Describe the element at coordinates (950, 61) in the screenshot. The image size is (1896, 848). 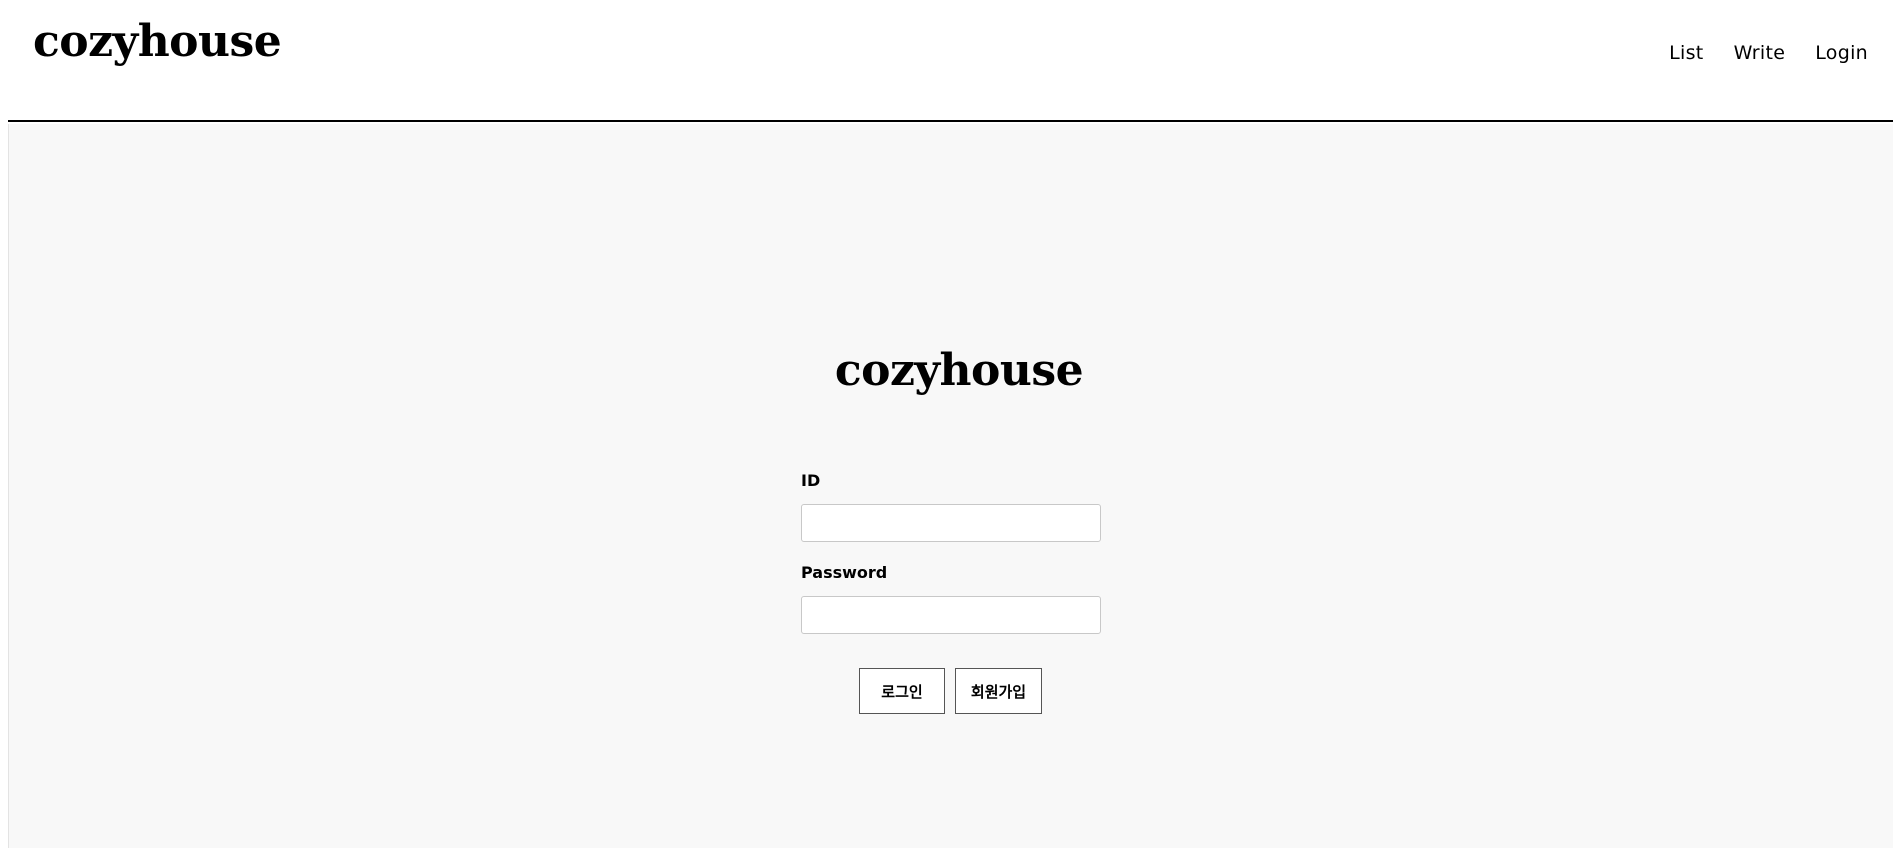
I see `site-header: cozyhouse List Write Login` at that location.